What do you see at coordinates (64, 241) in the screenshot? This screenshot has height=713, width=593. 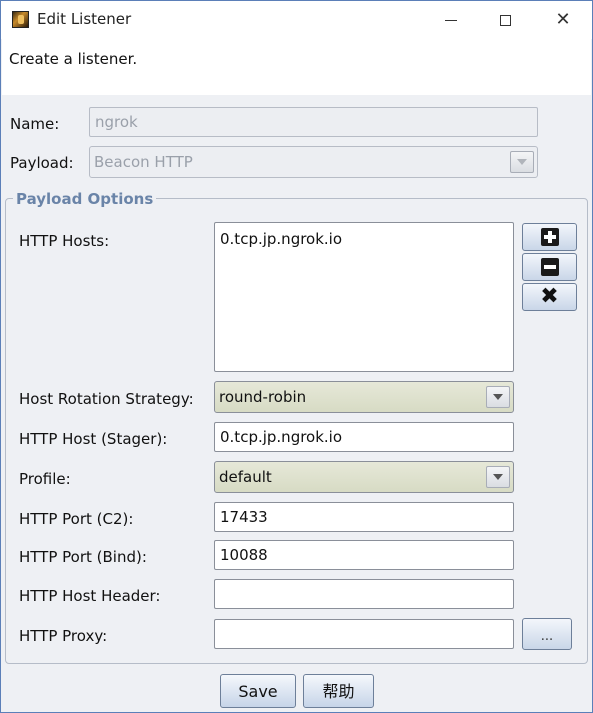 I see `http-hosts-label: HTTP Hosts:` at bounding box center [64, 241].